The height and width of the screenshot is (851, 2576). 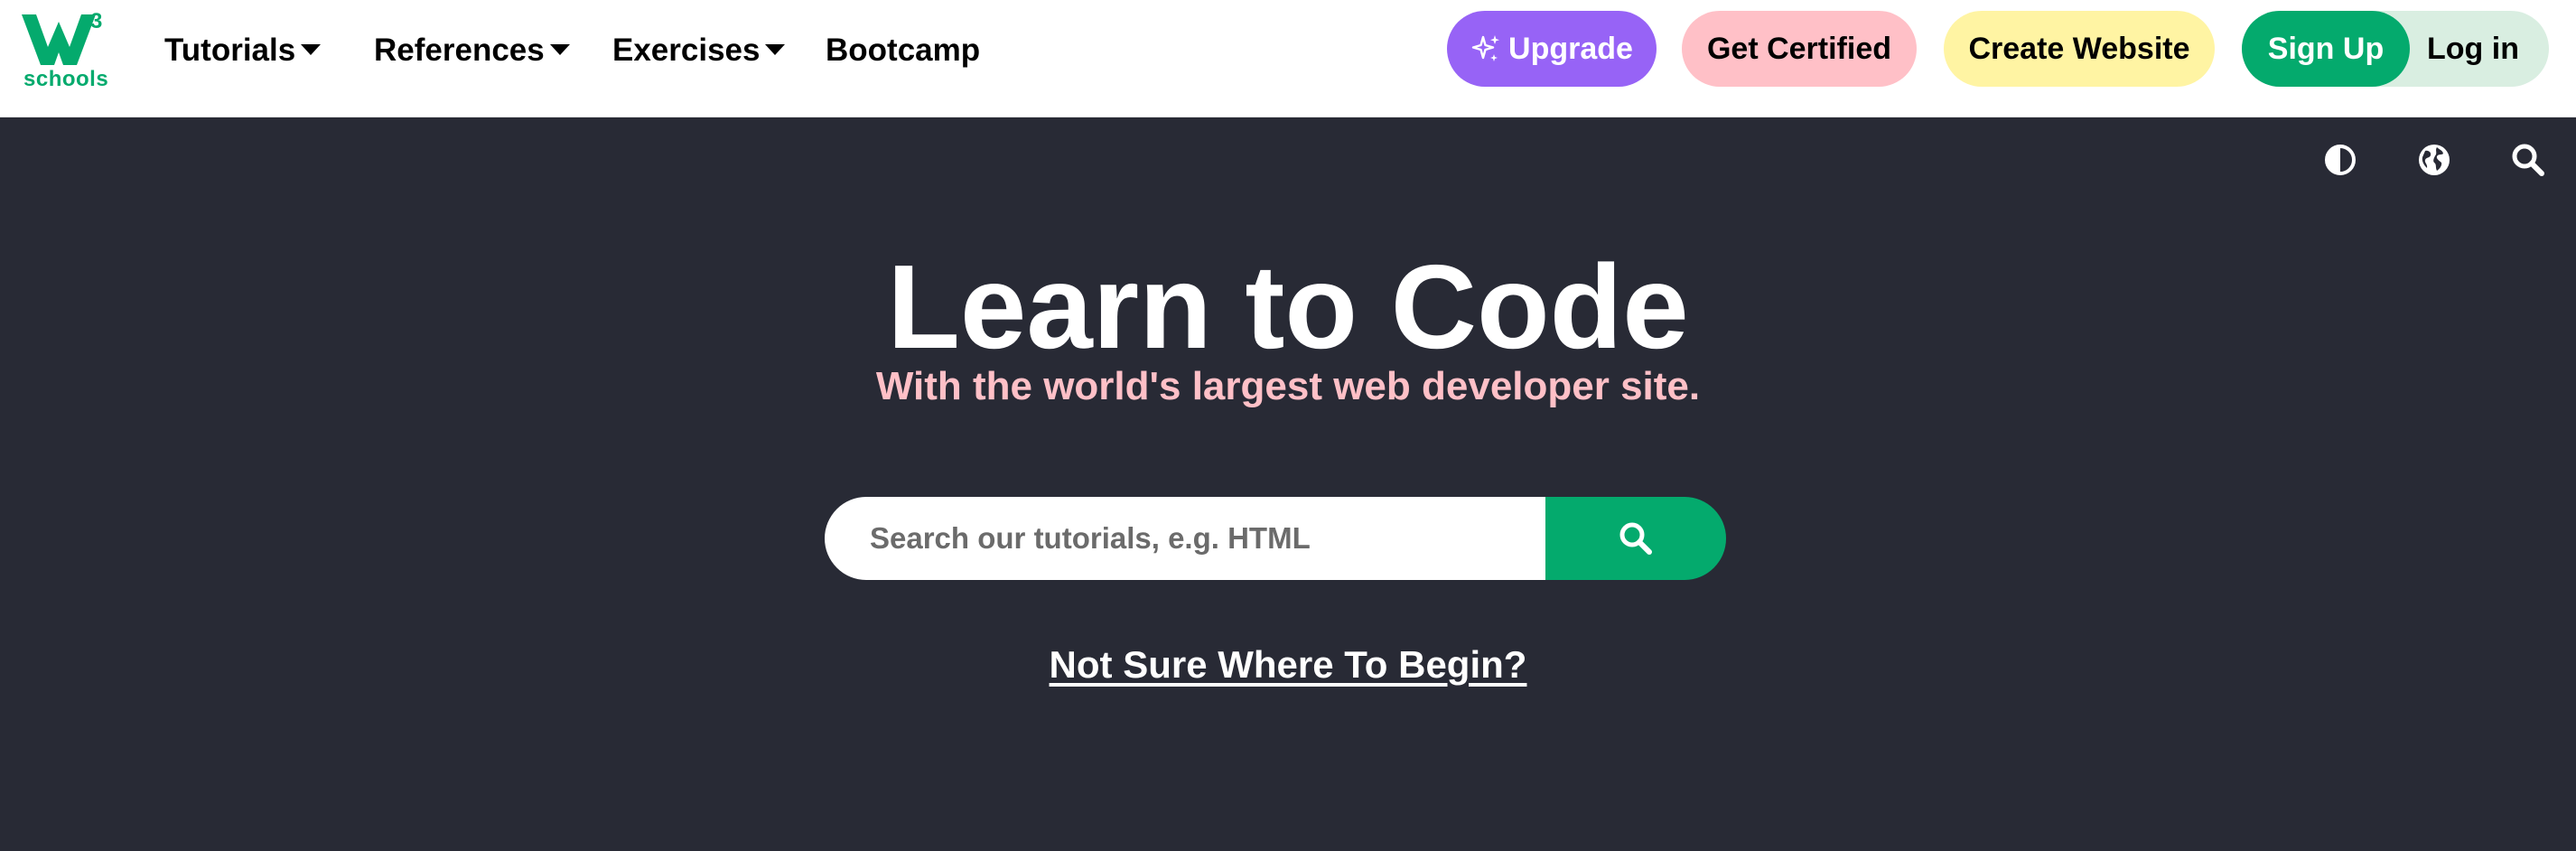 I want to click on tutorial-search-input, so click(x=1186, y=538).